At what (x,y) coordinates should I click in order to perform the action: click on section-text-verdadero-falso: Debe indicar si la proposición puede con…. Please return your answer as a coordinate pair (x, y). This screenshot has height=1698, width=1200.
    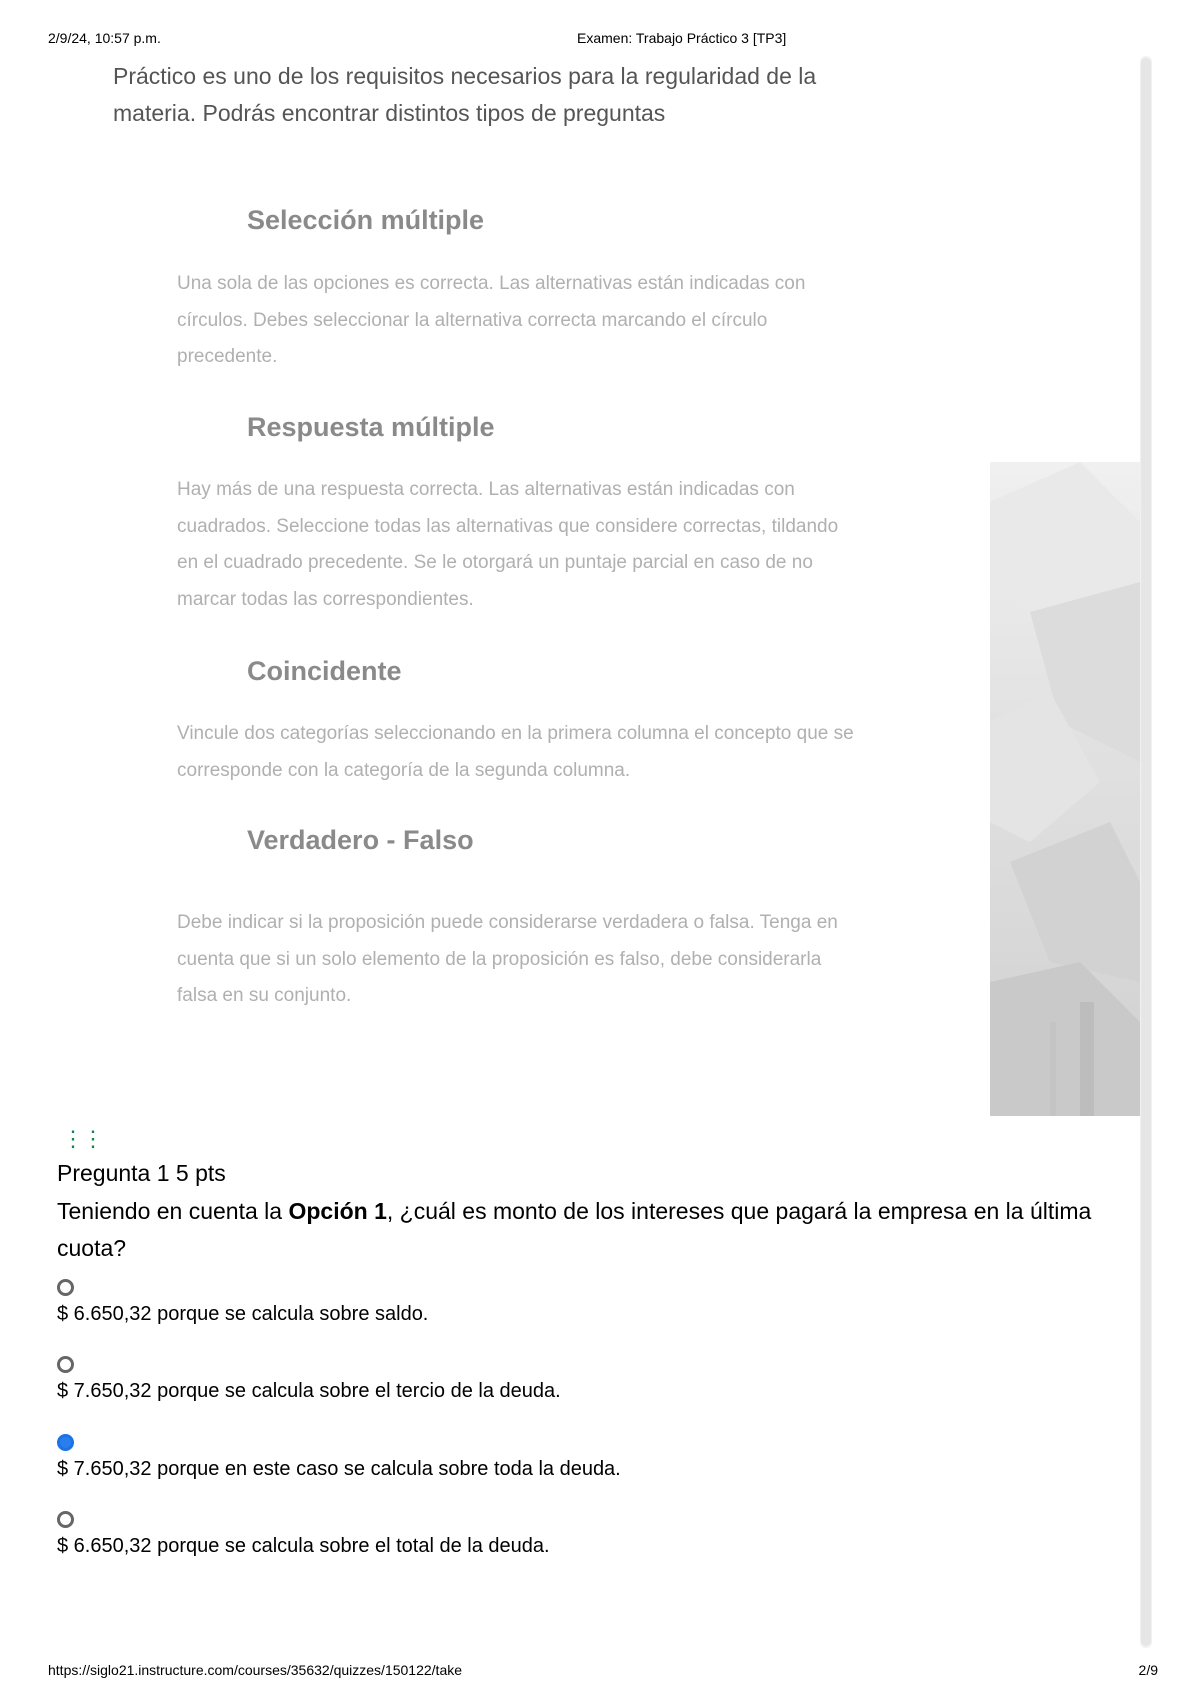
    Looking at the image, I should click on (507, 959).